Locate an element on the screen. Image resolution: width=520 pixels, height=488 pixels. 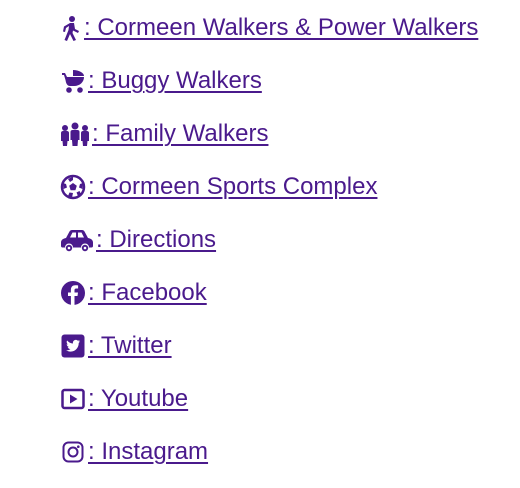
instagram-link: : Instagram is located at coordinates (134, 452).